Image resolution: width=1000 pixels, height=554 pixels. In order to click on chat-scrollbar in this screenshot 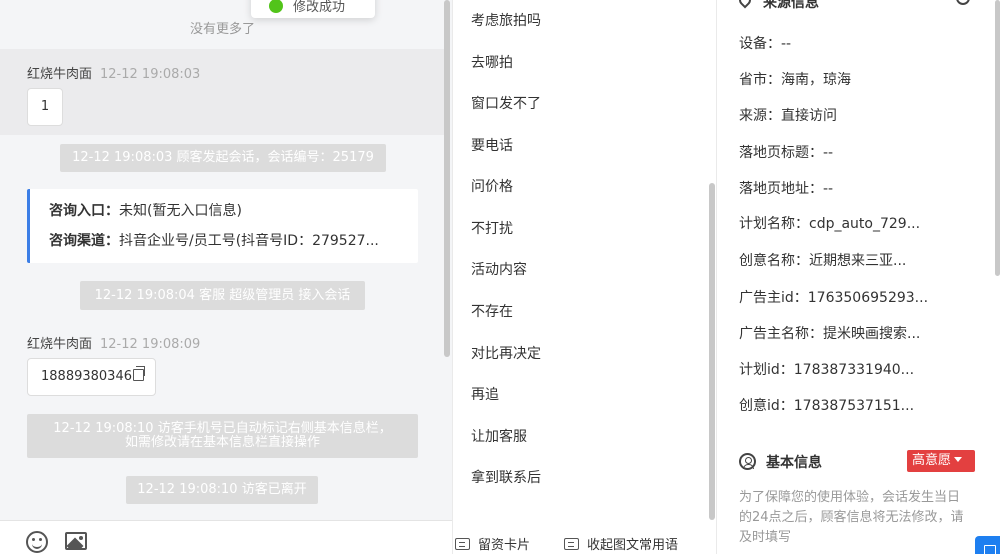, I will do `click(447, 178)`.